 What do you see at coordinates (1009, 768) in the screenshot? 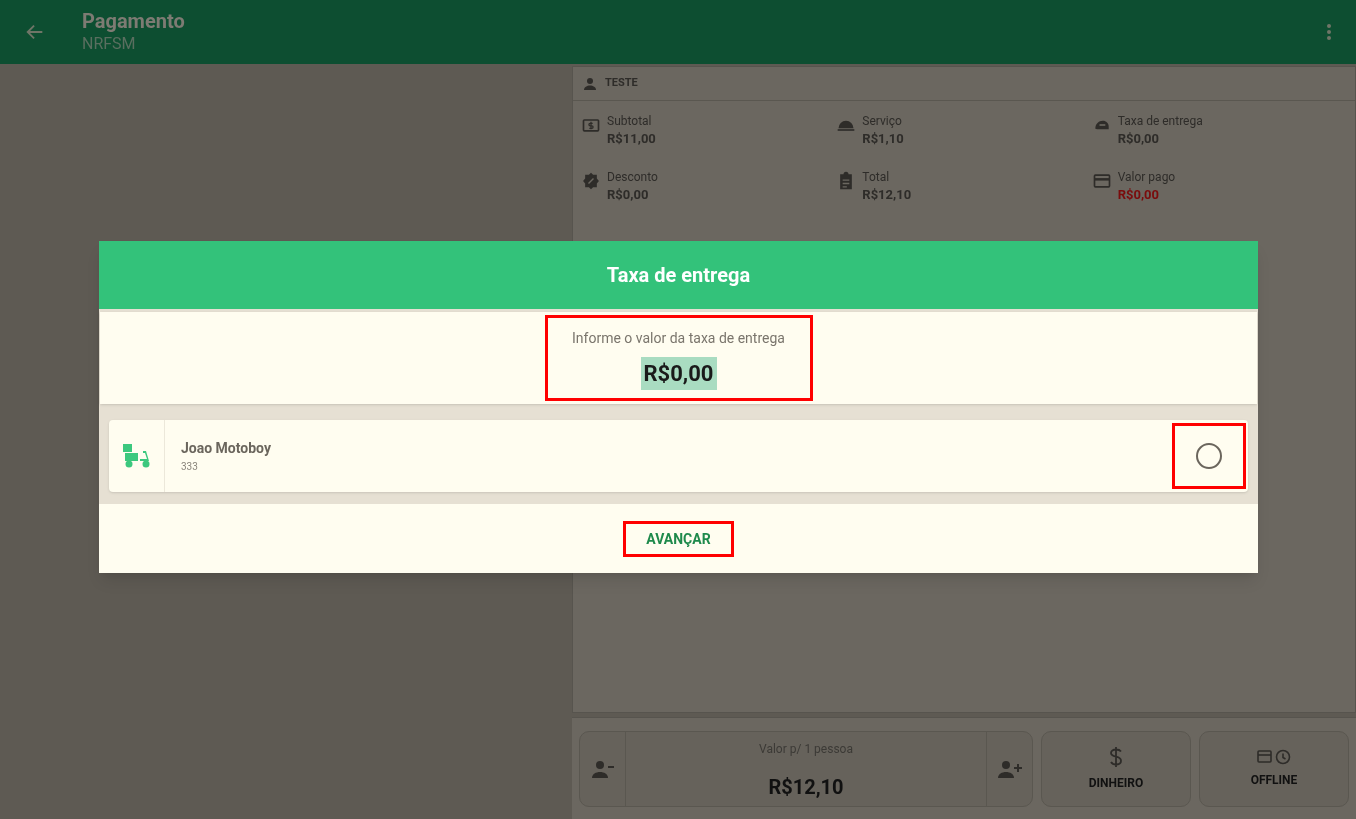
I see `person-plus-icon` at bounding box center [1009, 768].